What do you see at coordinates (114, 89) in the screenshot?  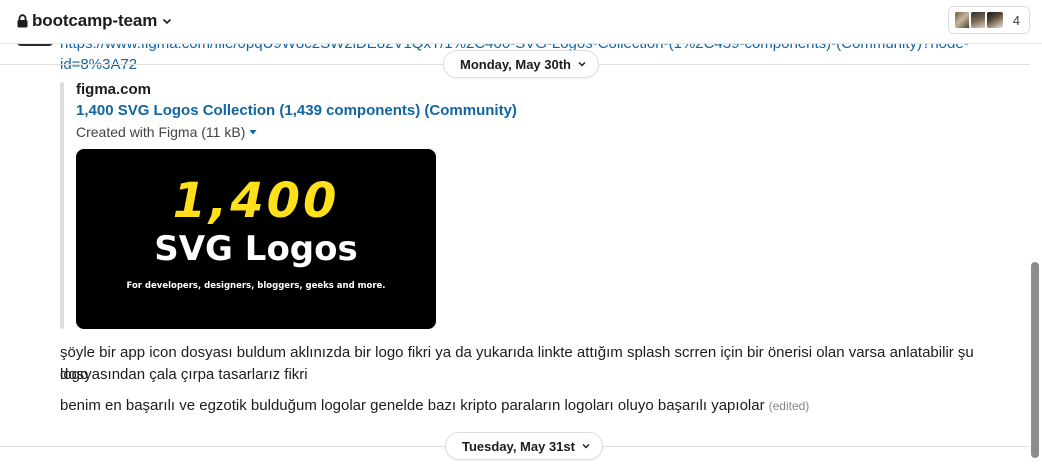 I see `attachment-site-name: figma.com` at bounding box center [114, 89].